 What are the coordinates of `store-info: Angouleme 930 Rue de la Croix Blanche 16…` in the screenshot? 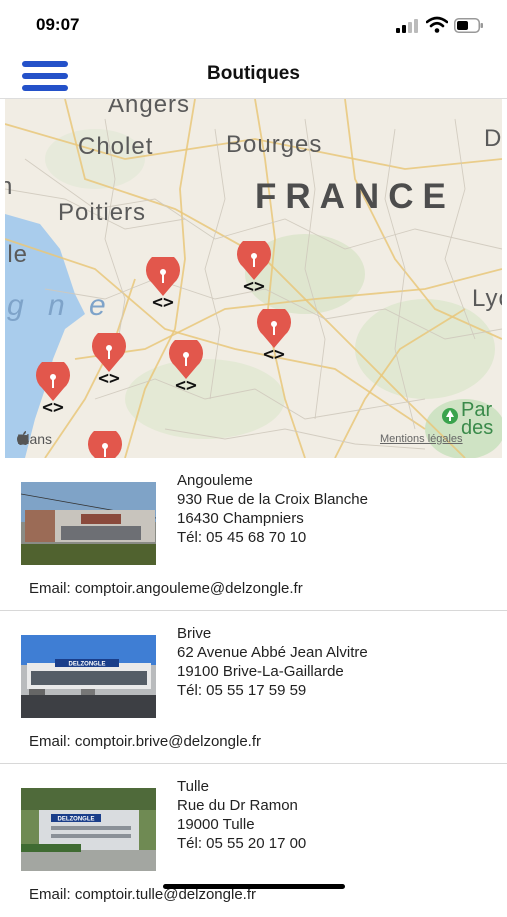 It's located at (272, 509).